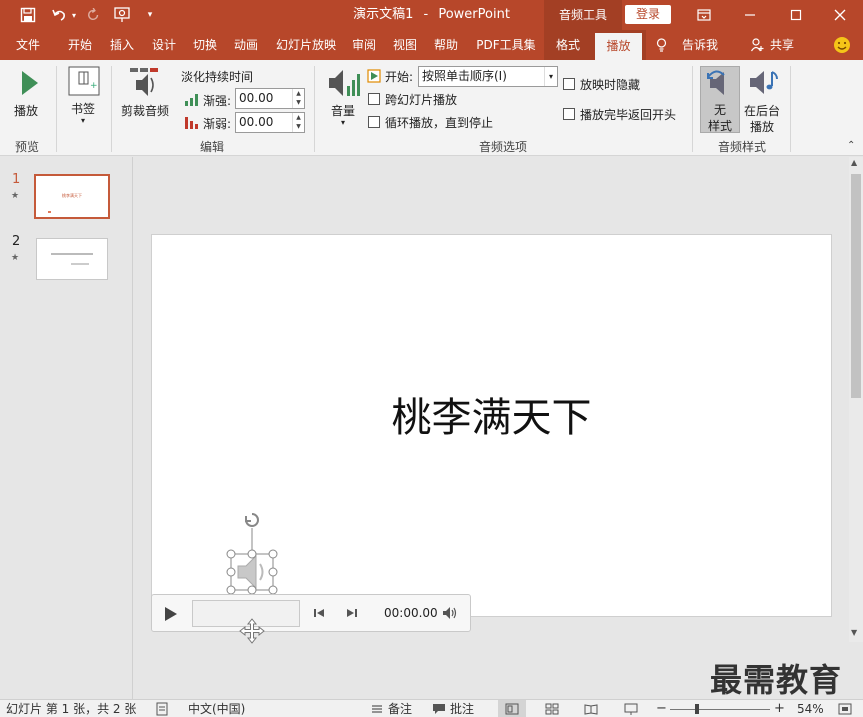 The height and width of the screenshot is (717, 863). Describe the element at coordinates (298, 122) in the screenshot. I see `fade-out-spinner-icon: ▲ ▼` at that location.